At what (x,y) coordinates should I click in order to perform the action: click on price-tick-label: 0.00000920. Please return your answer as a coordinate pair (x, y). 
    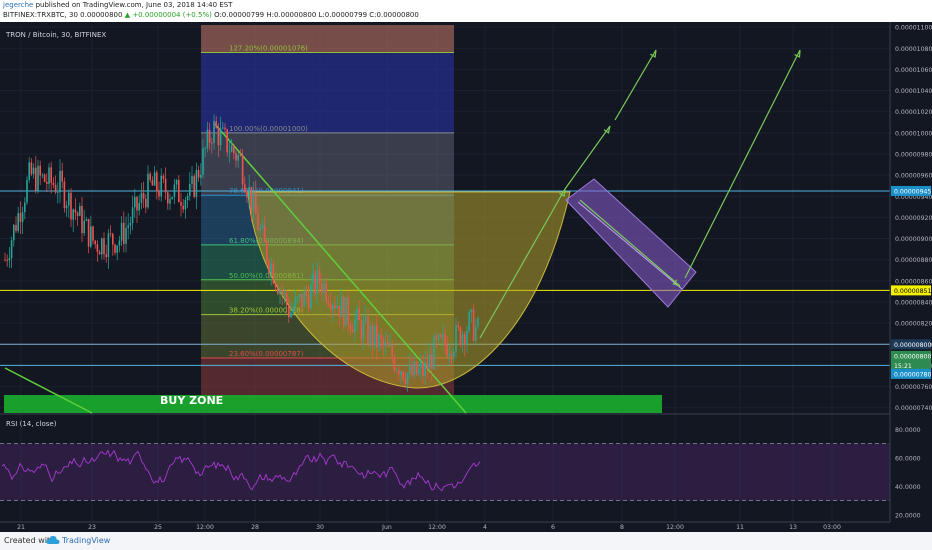
    Looking at the image, I should click on (913, 218).